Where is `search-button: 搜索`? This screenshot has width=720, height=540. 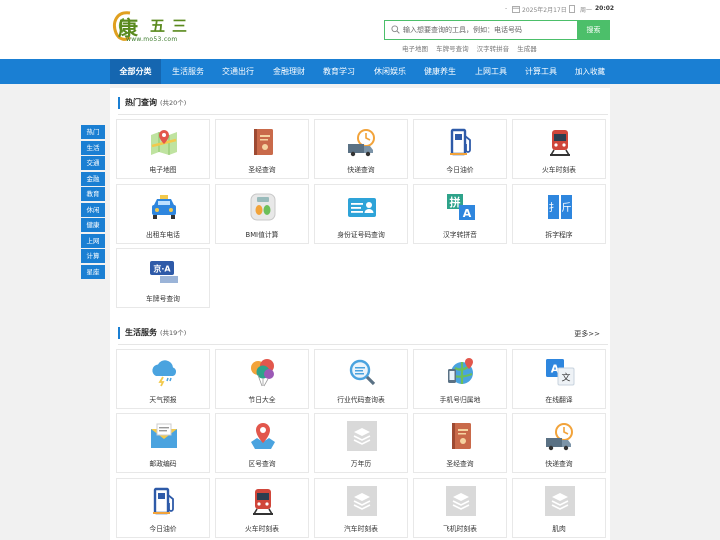 search-button: 搜索 is located at coordinates (593, 30).